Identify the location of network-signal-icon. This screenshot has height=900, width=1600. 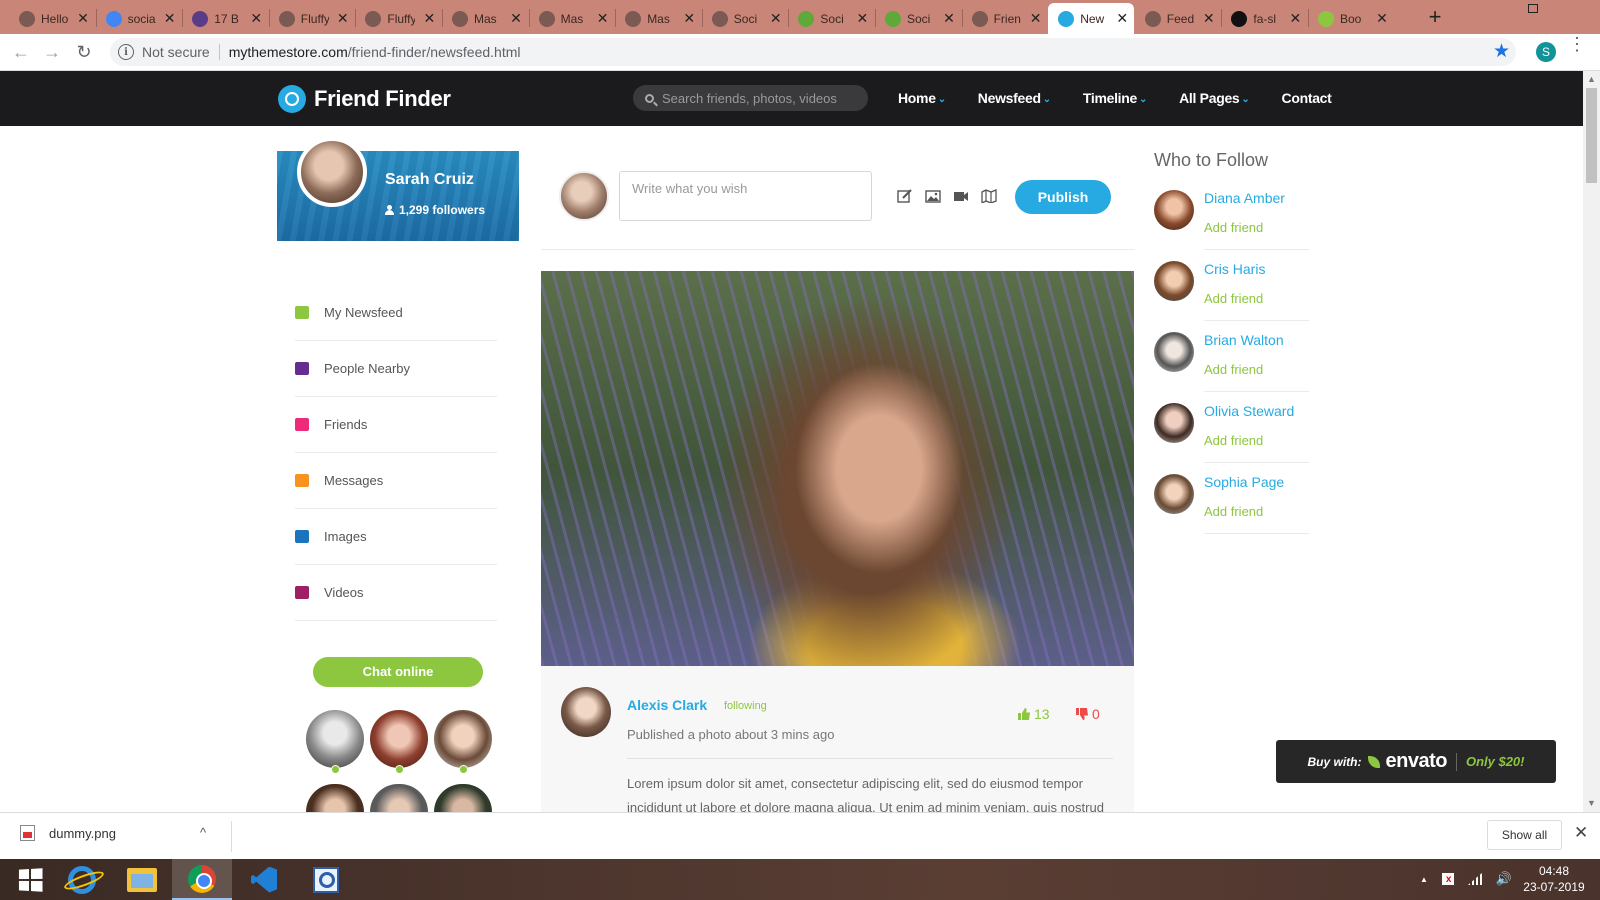
(1474, 879).